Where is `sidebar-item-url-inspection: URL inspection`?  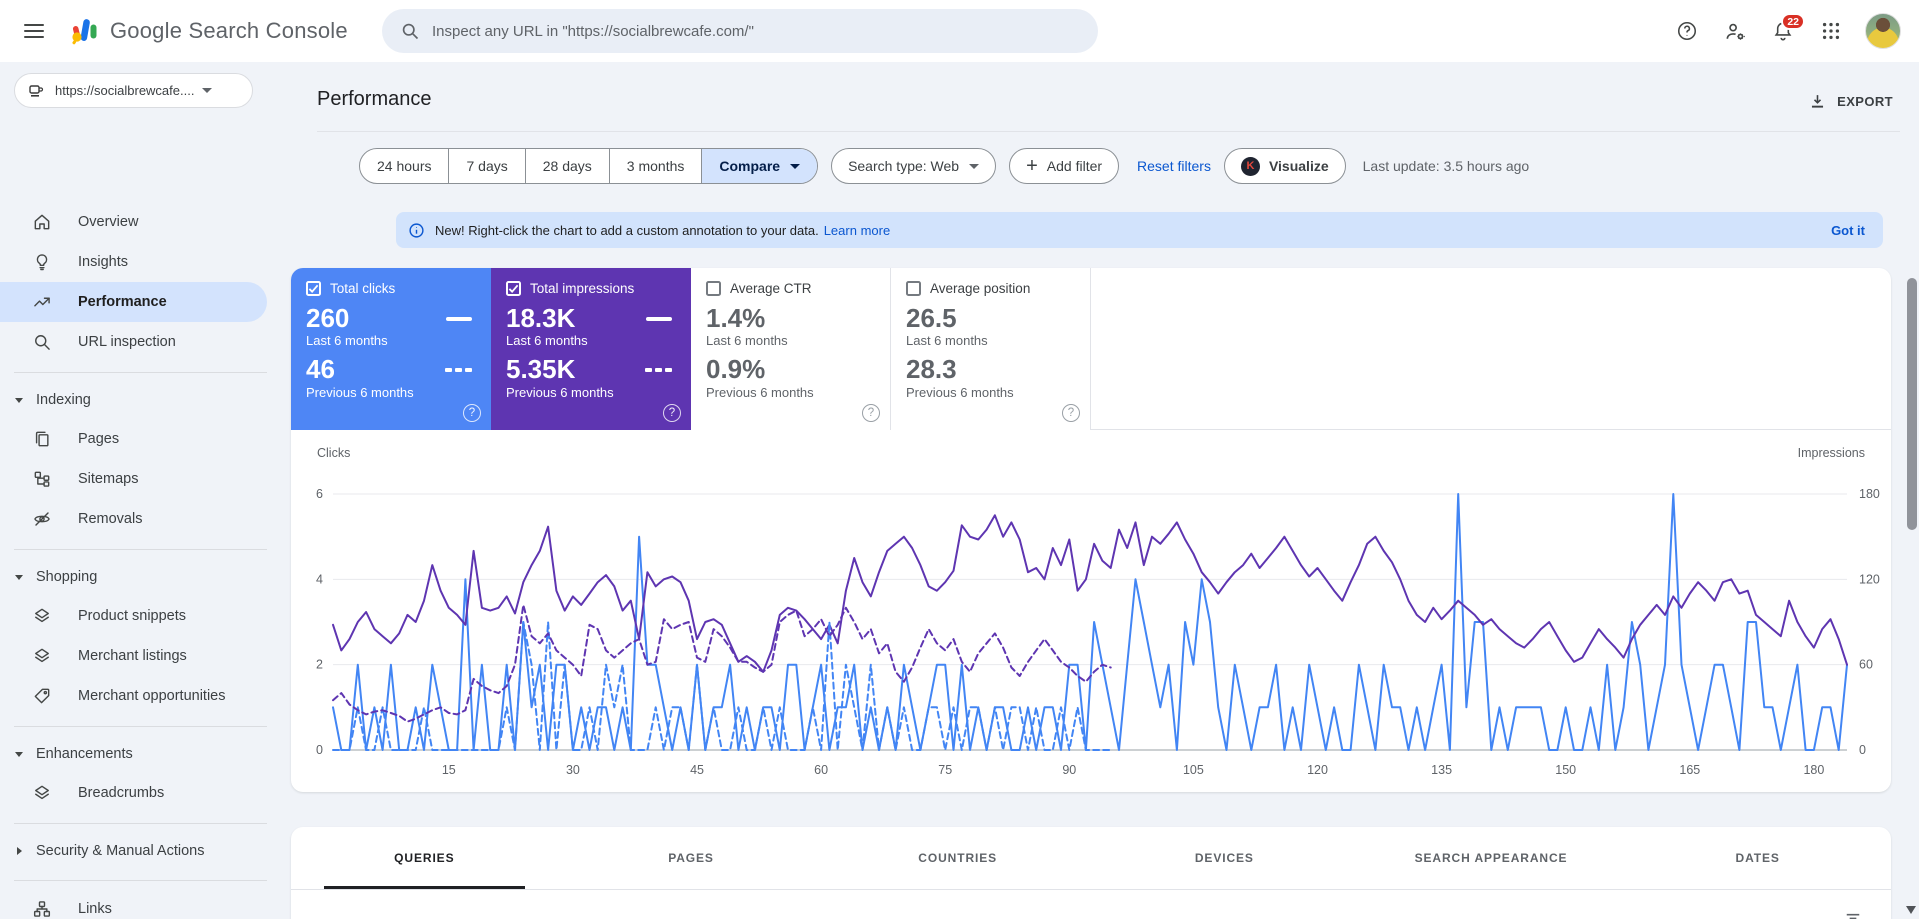 sidebar-item-url-inspection: URL inspection is located at coordinates (133, 342).